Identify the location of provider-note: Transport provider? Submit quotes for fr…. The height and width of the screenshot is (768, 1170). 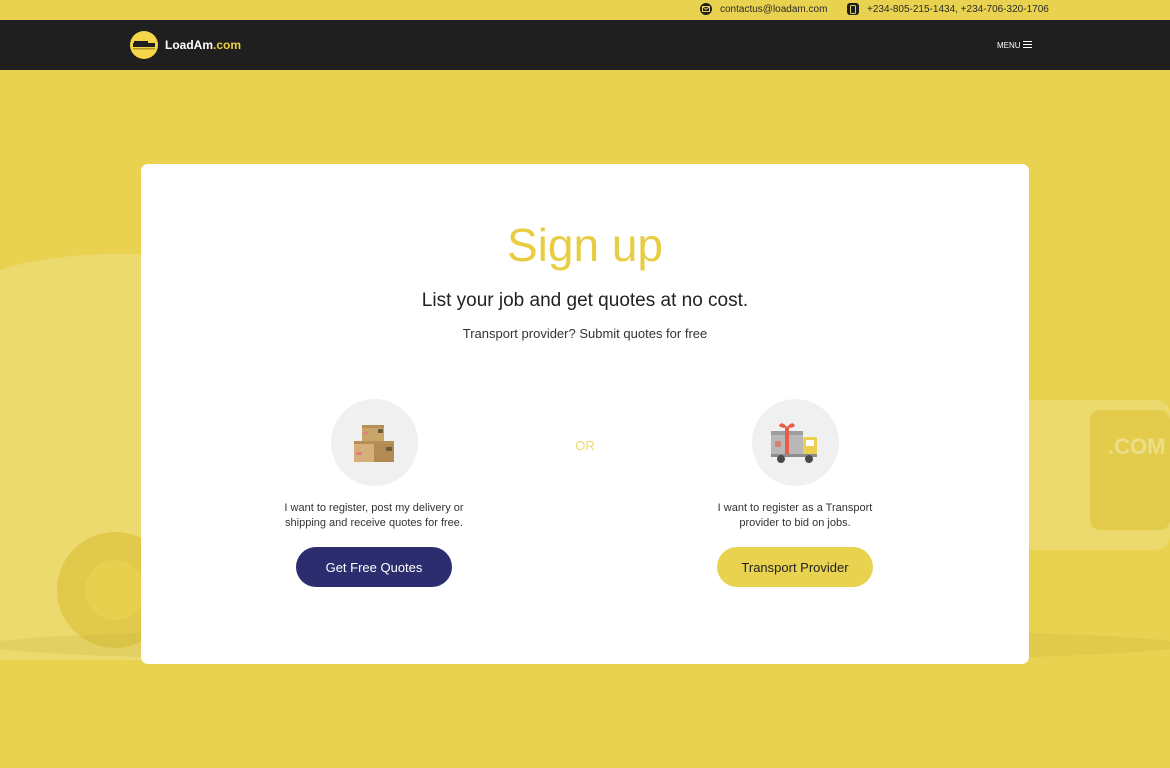
(585, 333).